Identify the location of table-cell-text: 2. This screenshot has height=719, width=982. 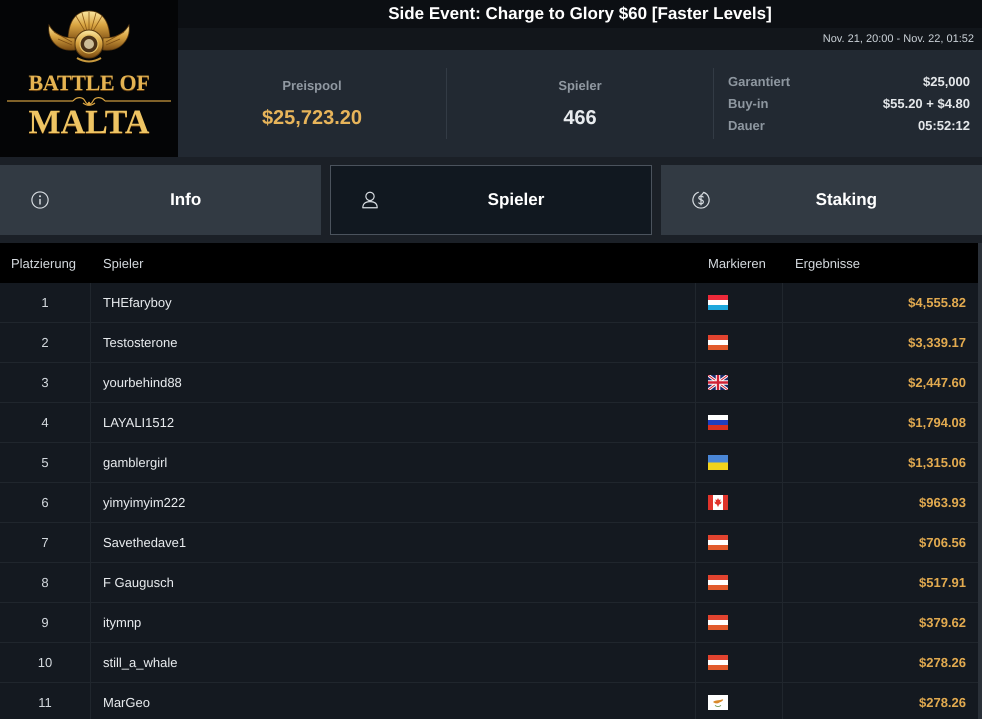
(45, 343).